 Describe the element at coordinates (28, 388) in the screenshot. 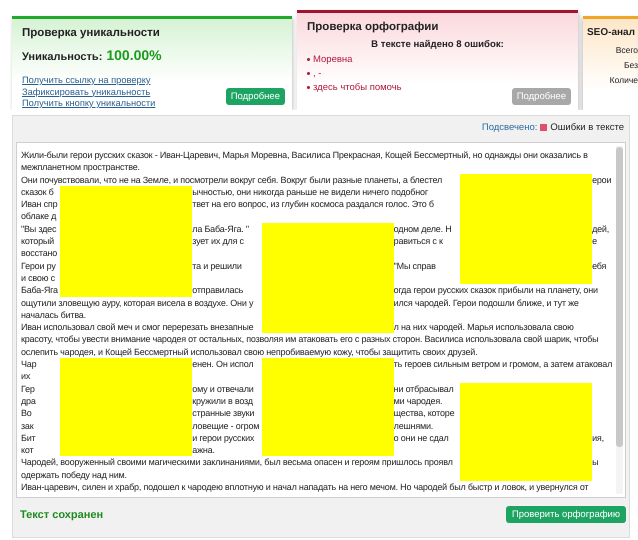

I see `text-fragment: Гер` at that location.